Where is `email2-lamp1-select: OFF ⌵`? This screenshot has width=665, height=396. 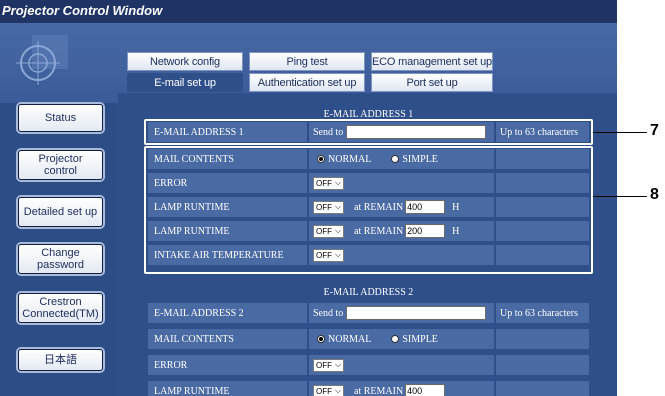
email2-lamp1-select: OFF ⌵ is located at coordinates (328, 390).